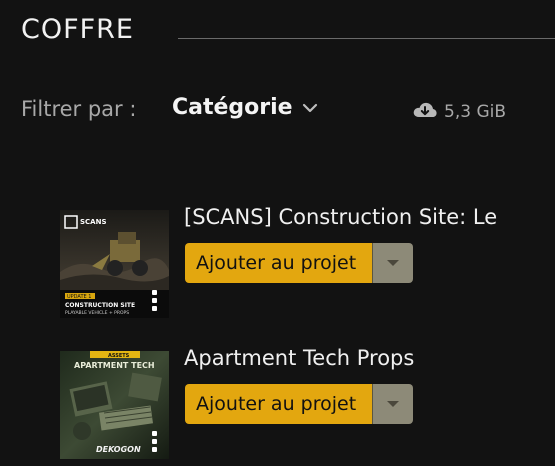 Image resolution: width=555 pixels, height=466 pixels. I want to click on title-divider, so click(366, 38).